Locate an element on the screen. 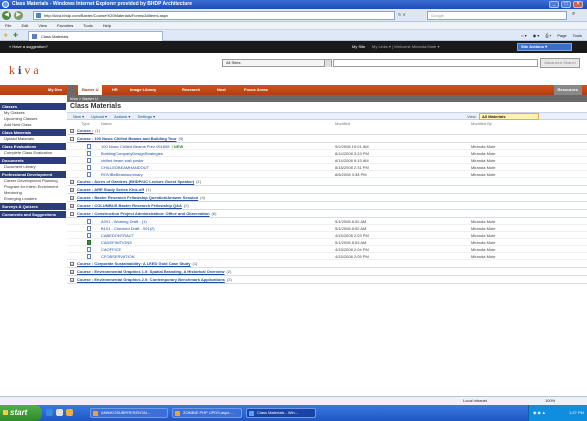  nav-next: Next is located at coordinates (221, 90).